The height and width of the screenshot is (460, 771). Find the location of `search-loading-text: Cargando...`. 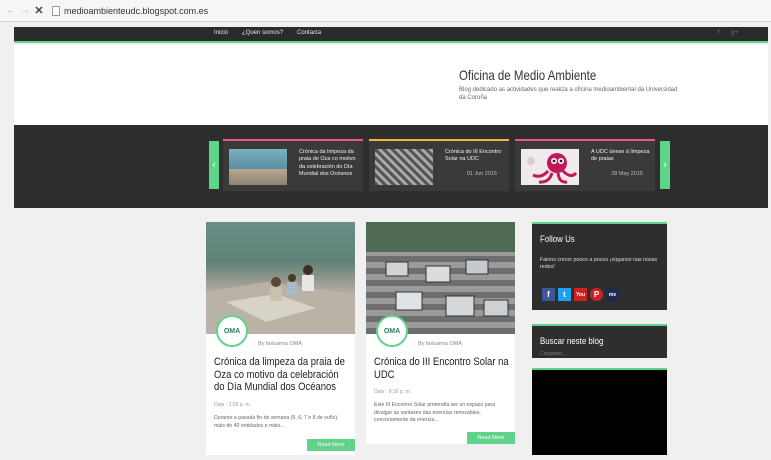

search-loading-text: Cargando... is located at coordinates (553, 354).